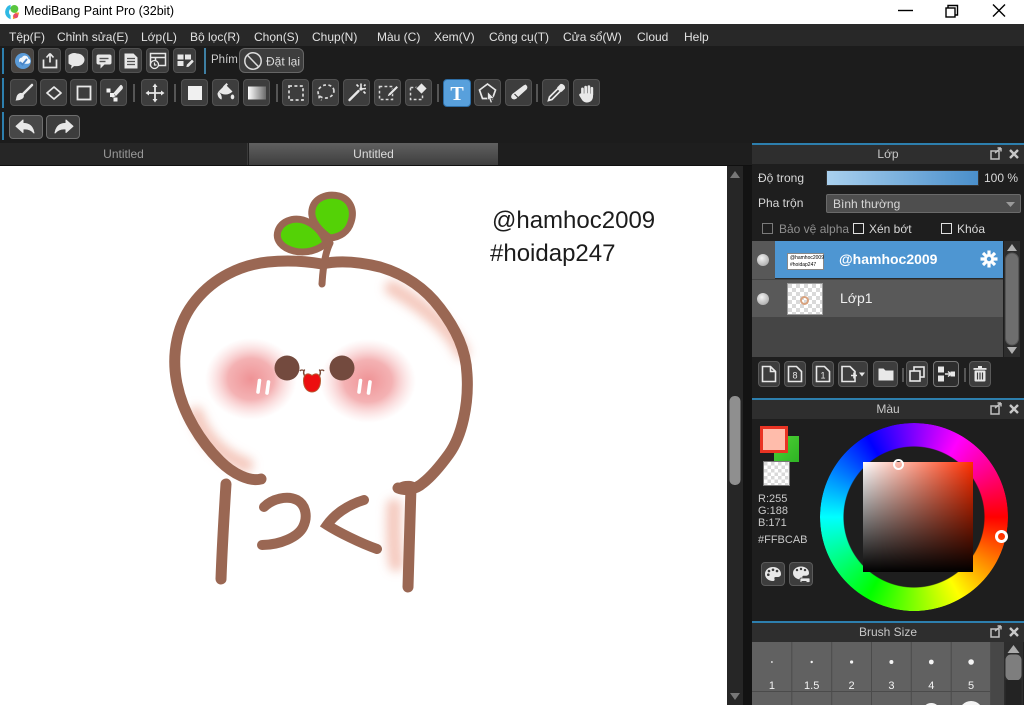 The width and height of the screenshot is (1024, 705). Describe the element at coordinates (971, 686) in the screenshot. I see `svg-text: 5` at that location.